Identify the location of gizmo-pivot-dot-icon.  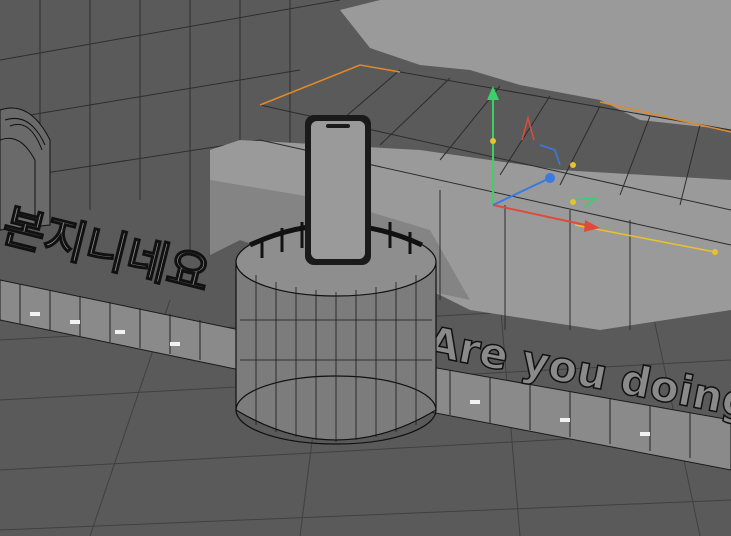
(573, 202).